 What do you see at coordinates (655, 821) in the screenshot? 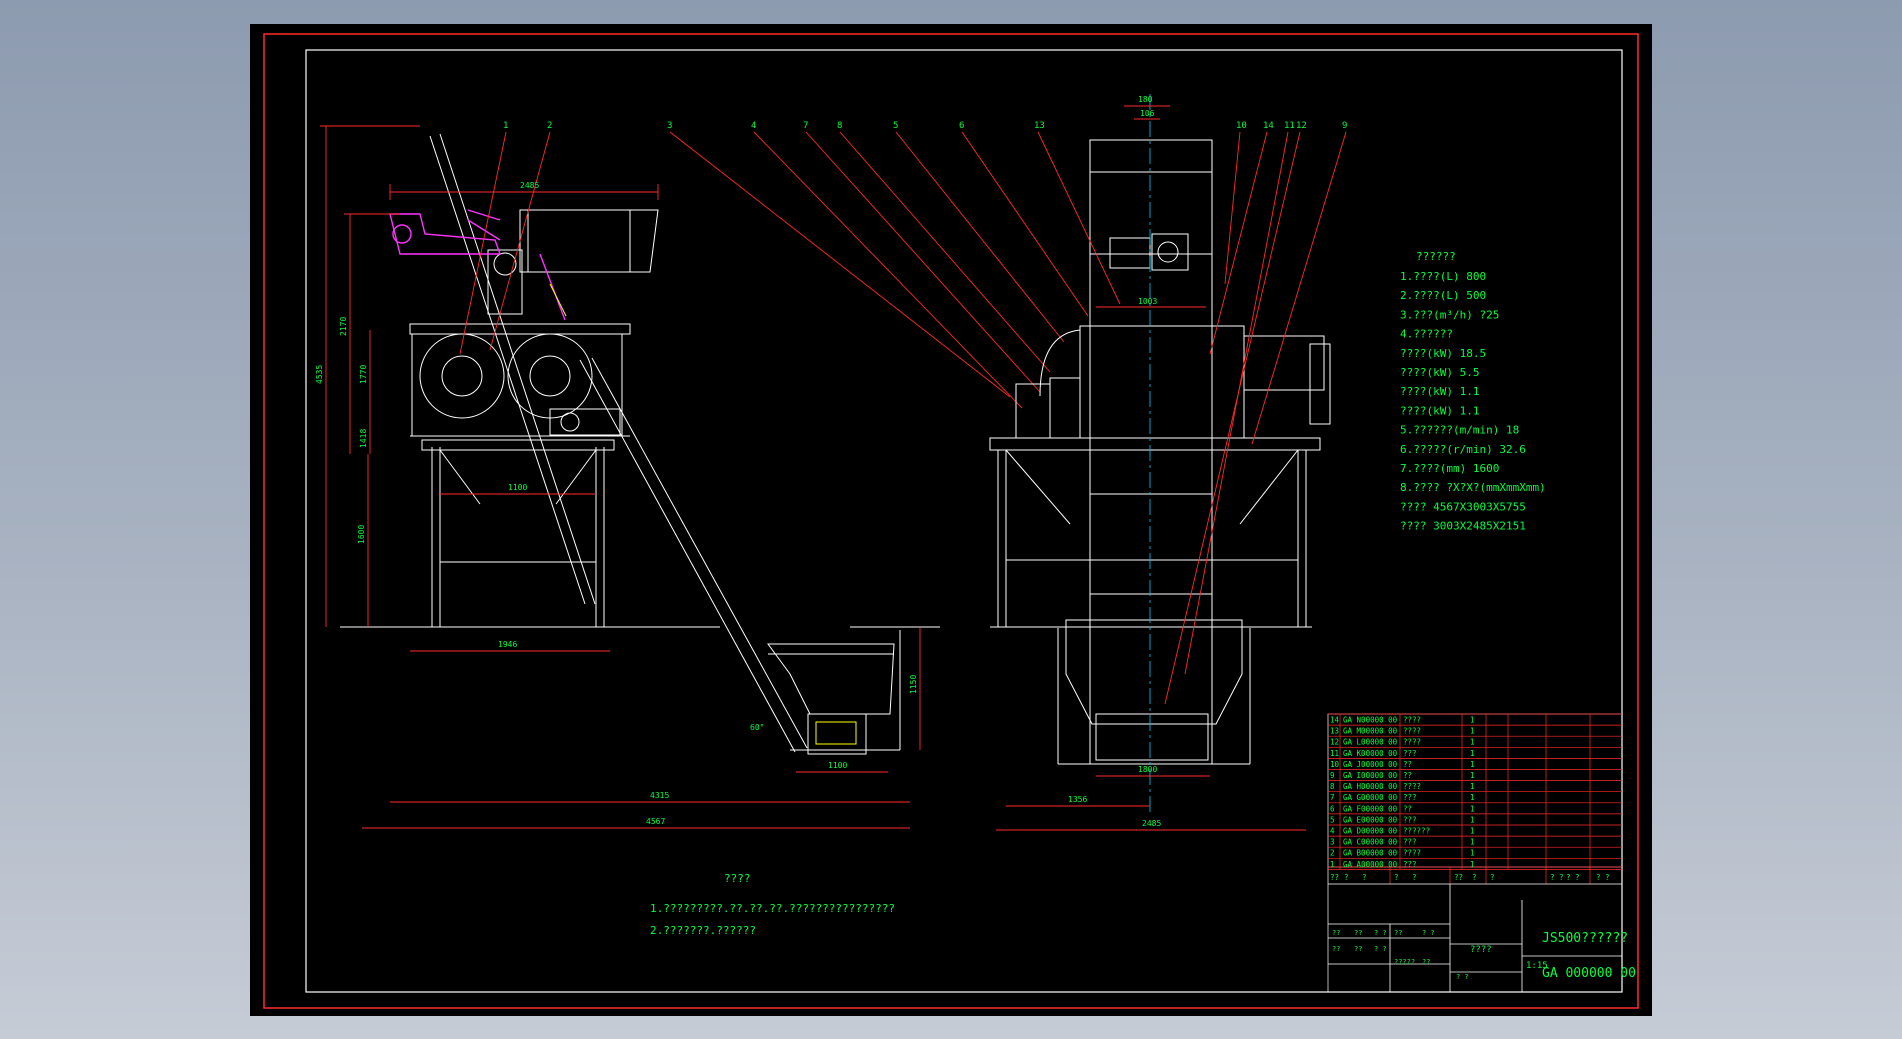
I see `dim-overall_length: 4567` at bounding box center [655, 821].